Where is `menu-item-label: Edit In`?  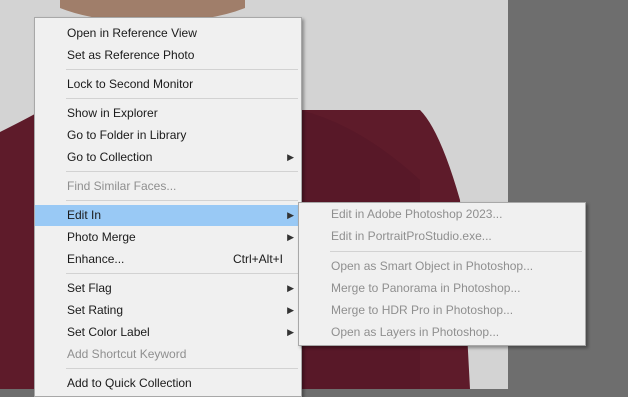
menu-item-label: Edit In is located at coordinates (84, 215).